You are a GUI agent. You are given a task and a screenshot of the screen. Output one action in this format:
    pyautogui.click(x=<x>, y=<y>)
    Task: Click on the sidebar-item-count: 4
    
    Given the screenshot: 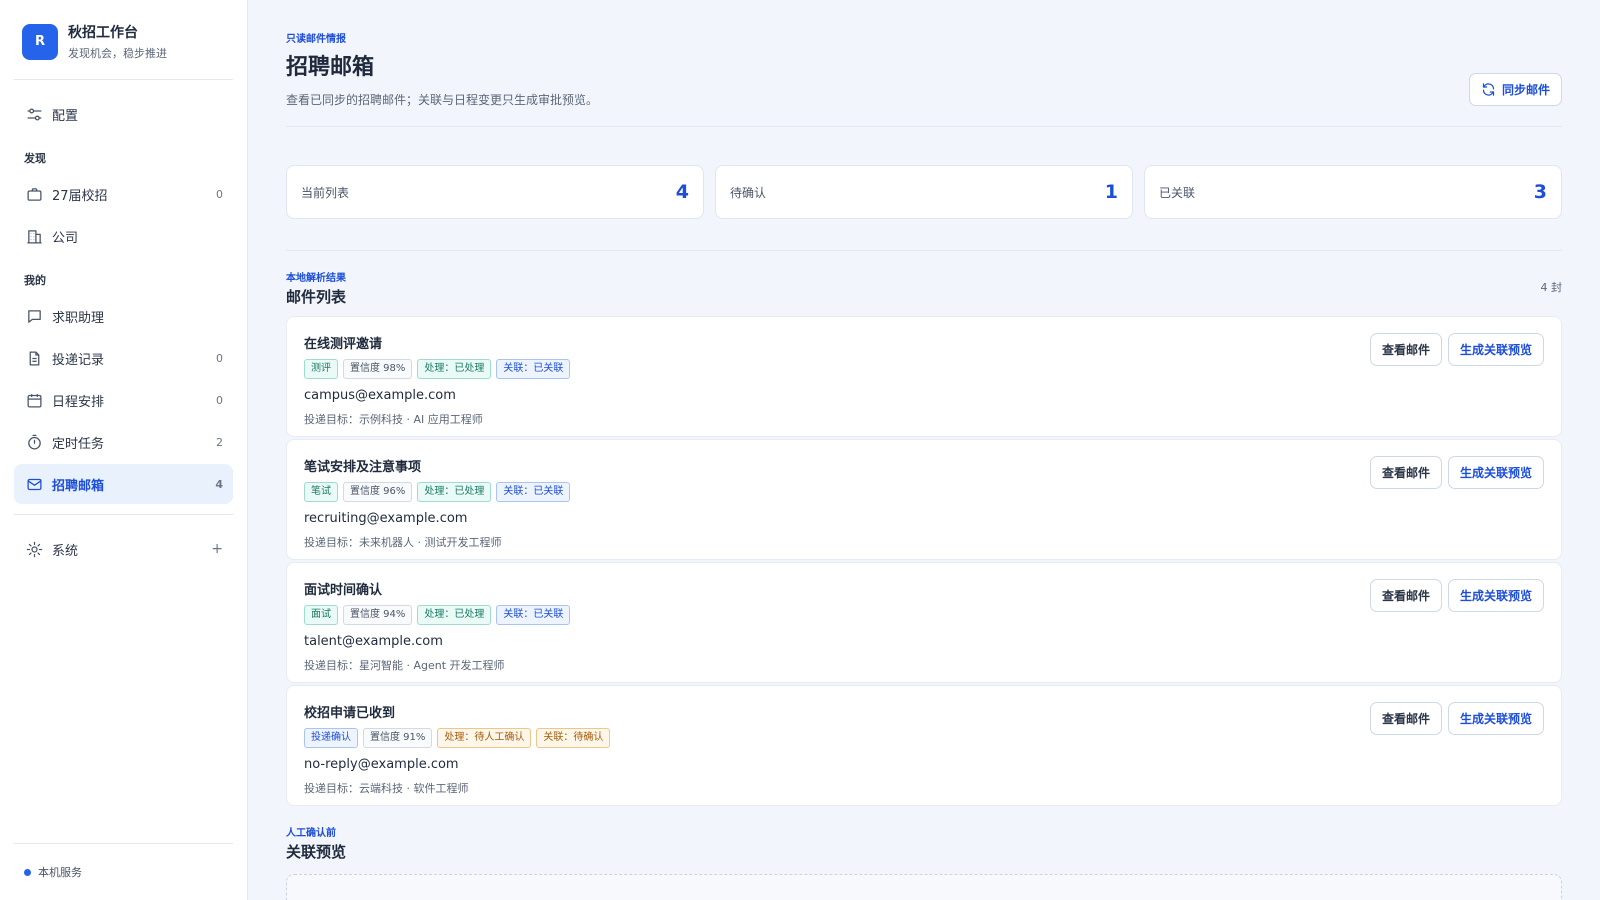 What is the action you would take?
    pyautogui.click(x=219, y=484)
    